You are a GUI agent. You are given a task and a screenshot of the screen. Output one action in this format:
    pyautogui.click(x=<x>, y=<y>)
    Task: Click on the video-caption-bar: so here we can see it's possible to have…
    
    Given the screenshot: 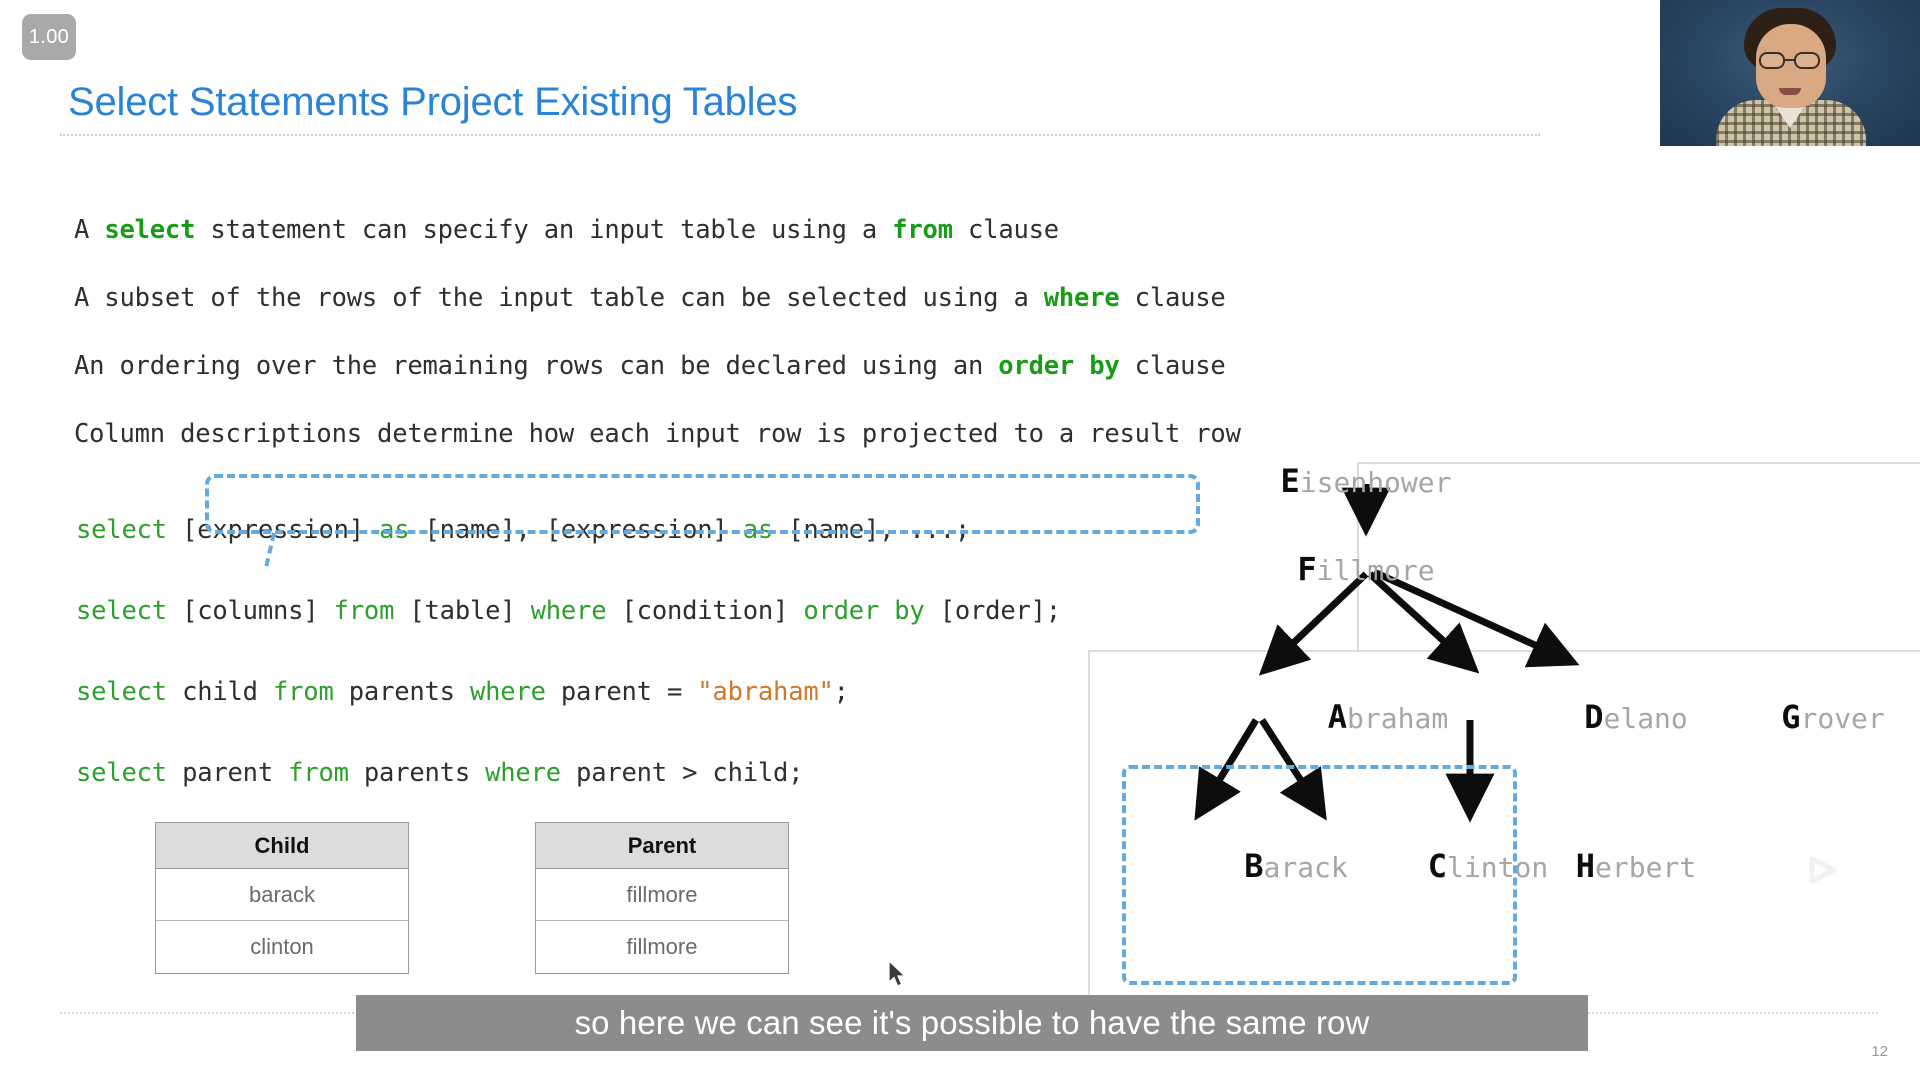 What is the action you would take?
    pyautogui.click(x=972, y=1023)
    